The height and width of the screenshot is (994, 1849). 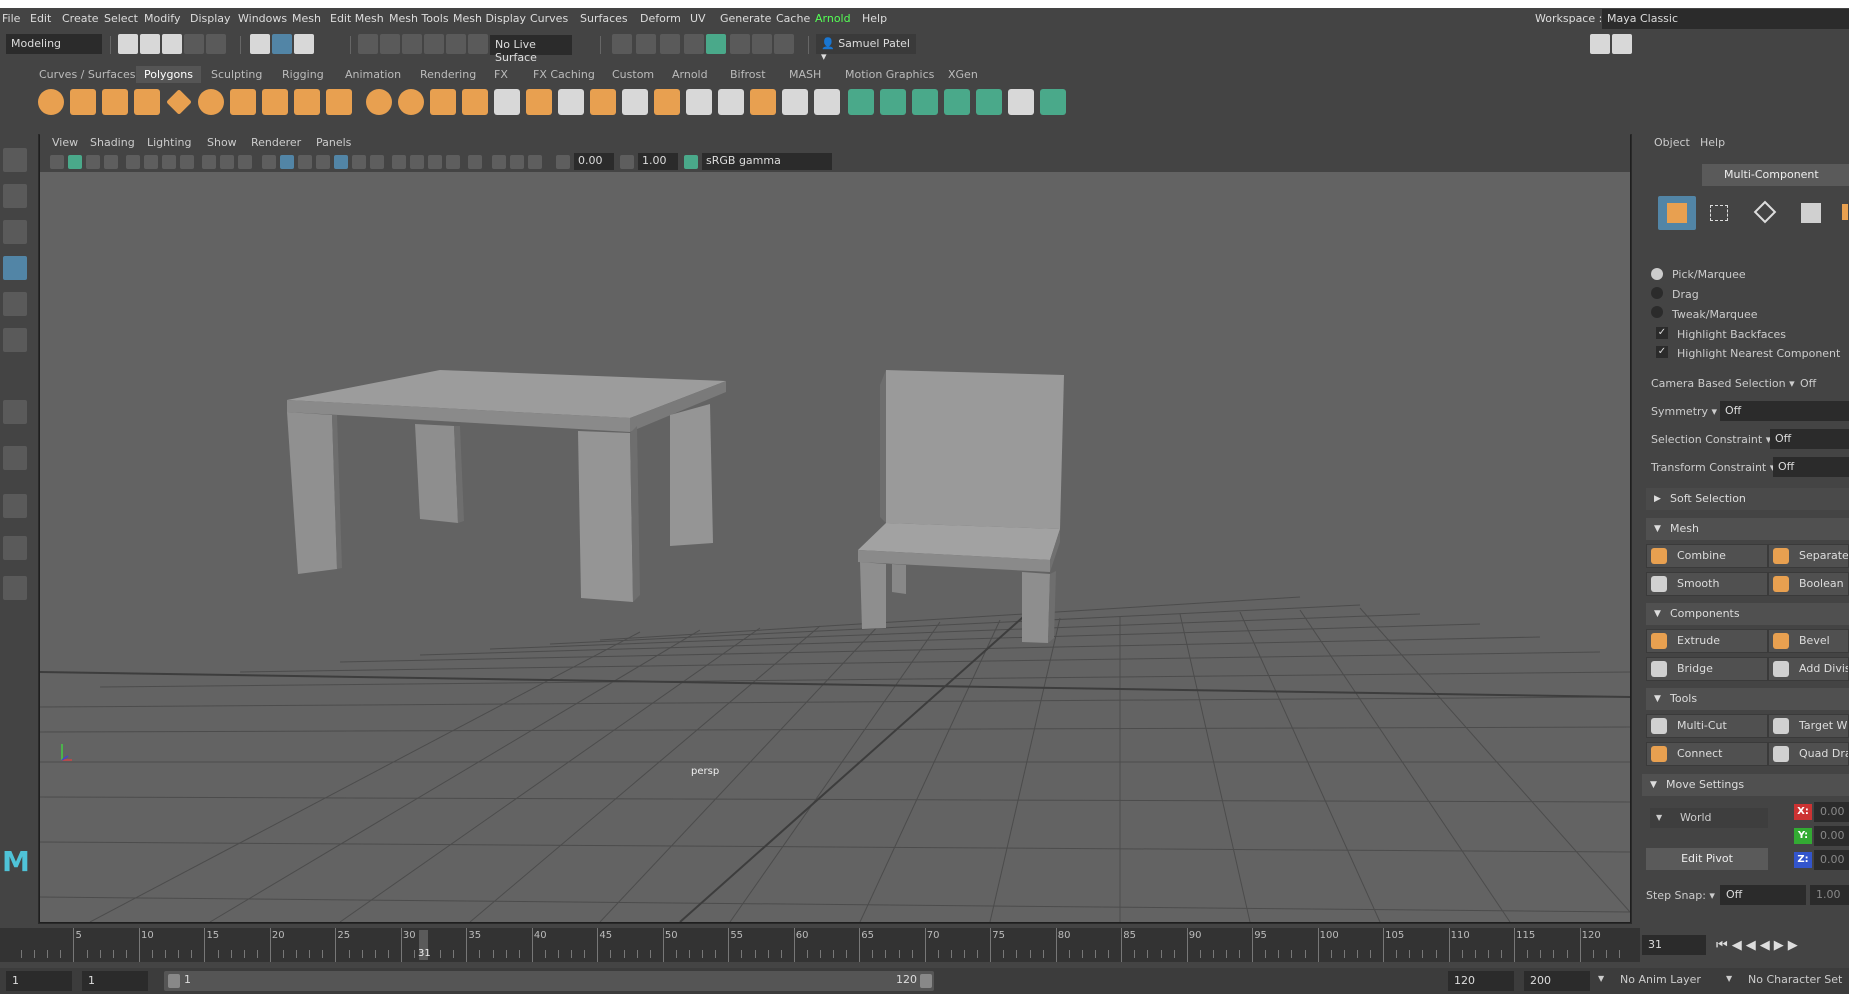 I want to click on reduce-icon, so click(x=507, y=102).